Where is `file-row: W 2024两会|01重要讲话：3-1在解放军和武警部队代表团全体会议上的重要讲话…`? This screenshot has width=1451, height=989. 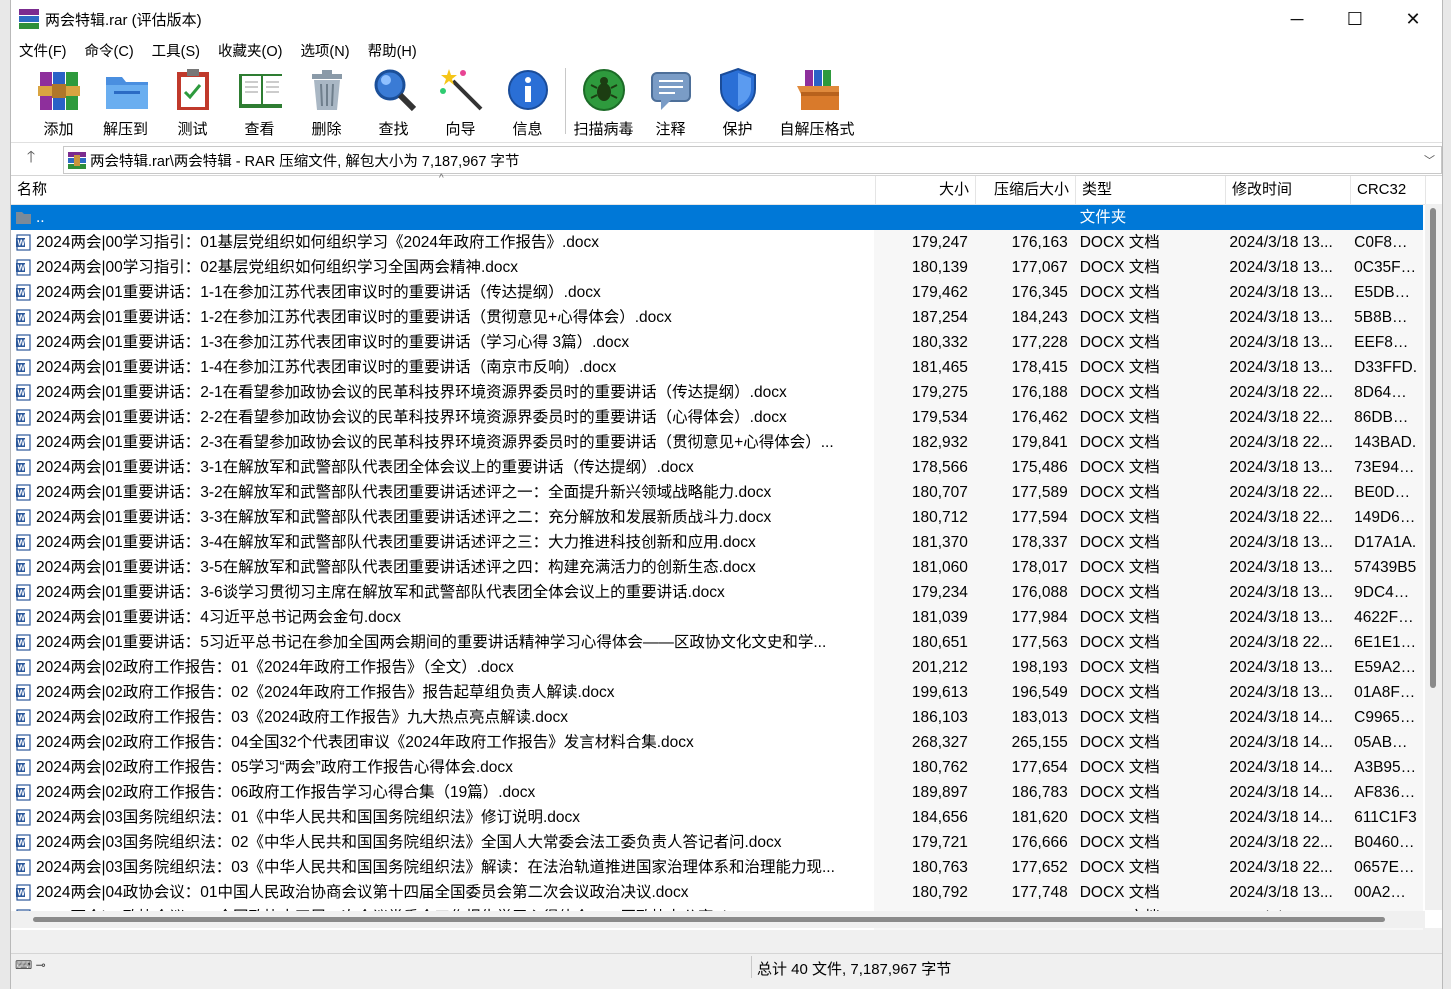
file-row: W 2024两会|01重要讲话：3-1在解放军和武警部队代表团全体会议上的重要讲话… is located at coordinates (717, 467).